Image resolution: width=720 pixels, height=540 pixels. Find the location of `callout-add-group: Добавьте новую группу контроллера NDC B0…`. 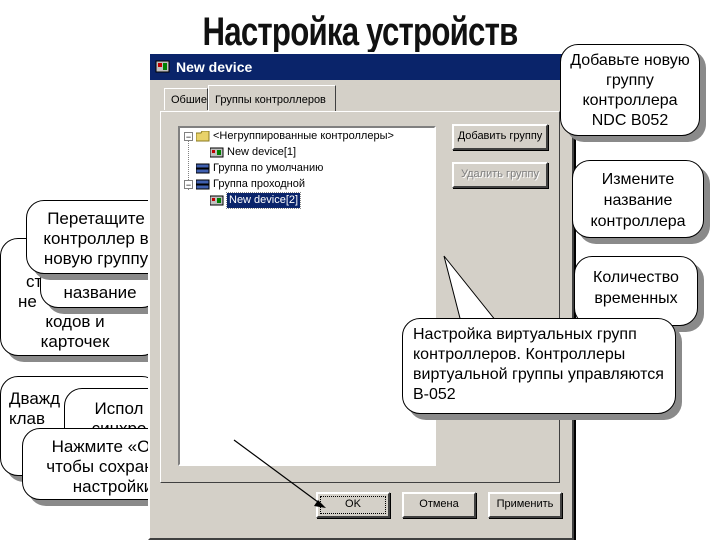

callout-add-group: Добавьте новую группу контроллера NDC B0… is located at coordinates (630, 90).